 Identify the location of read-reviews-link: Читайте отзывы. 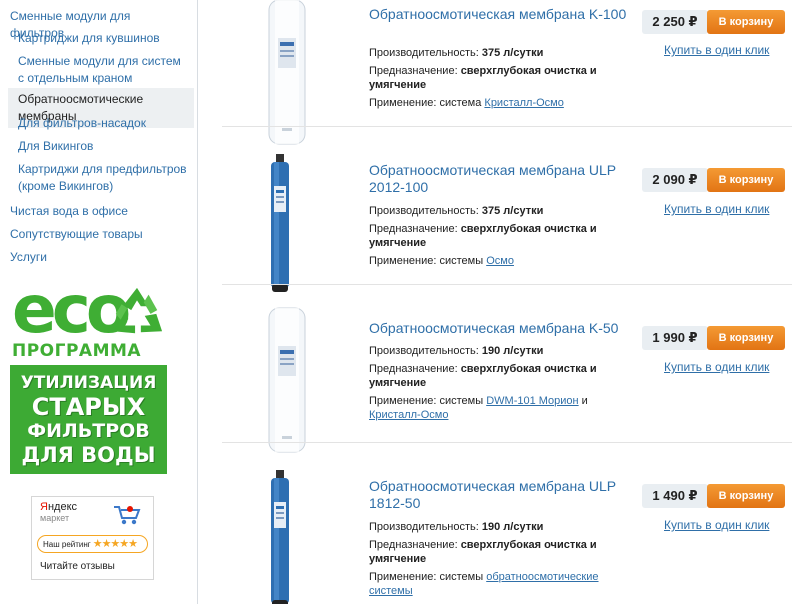
(77, 566).